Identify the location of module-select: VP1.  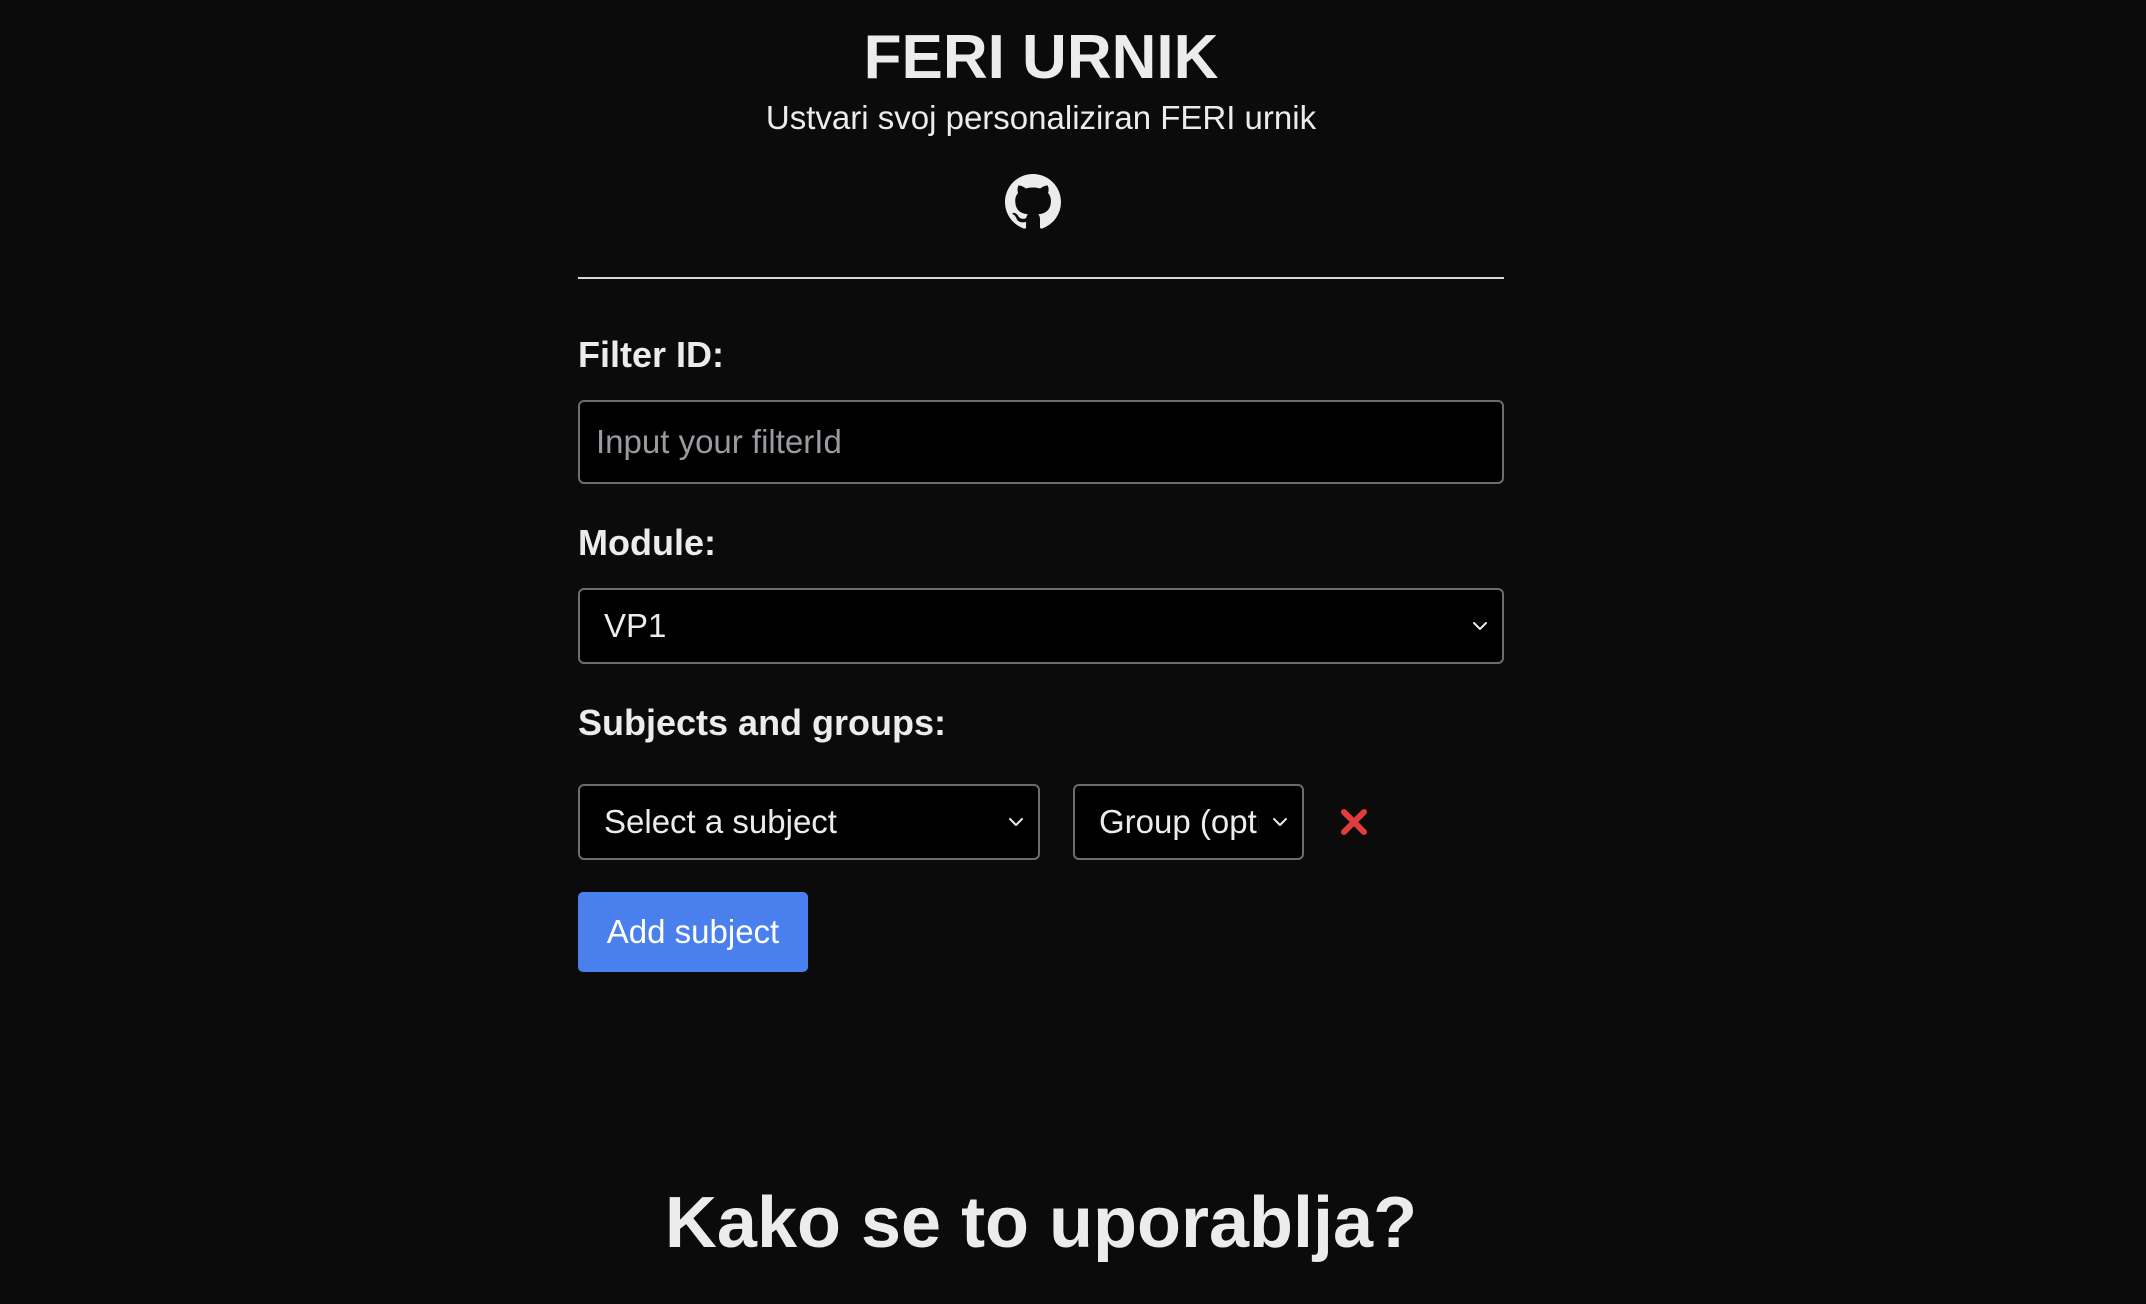
(1041, 626).